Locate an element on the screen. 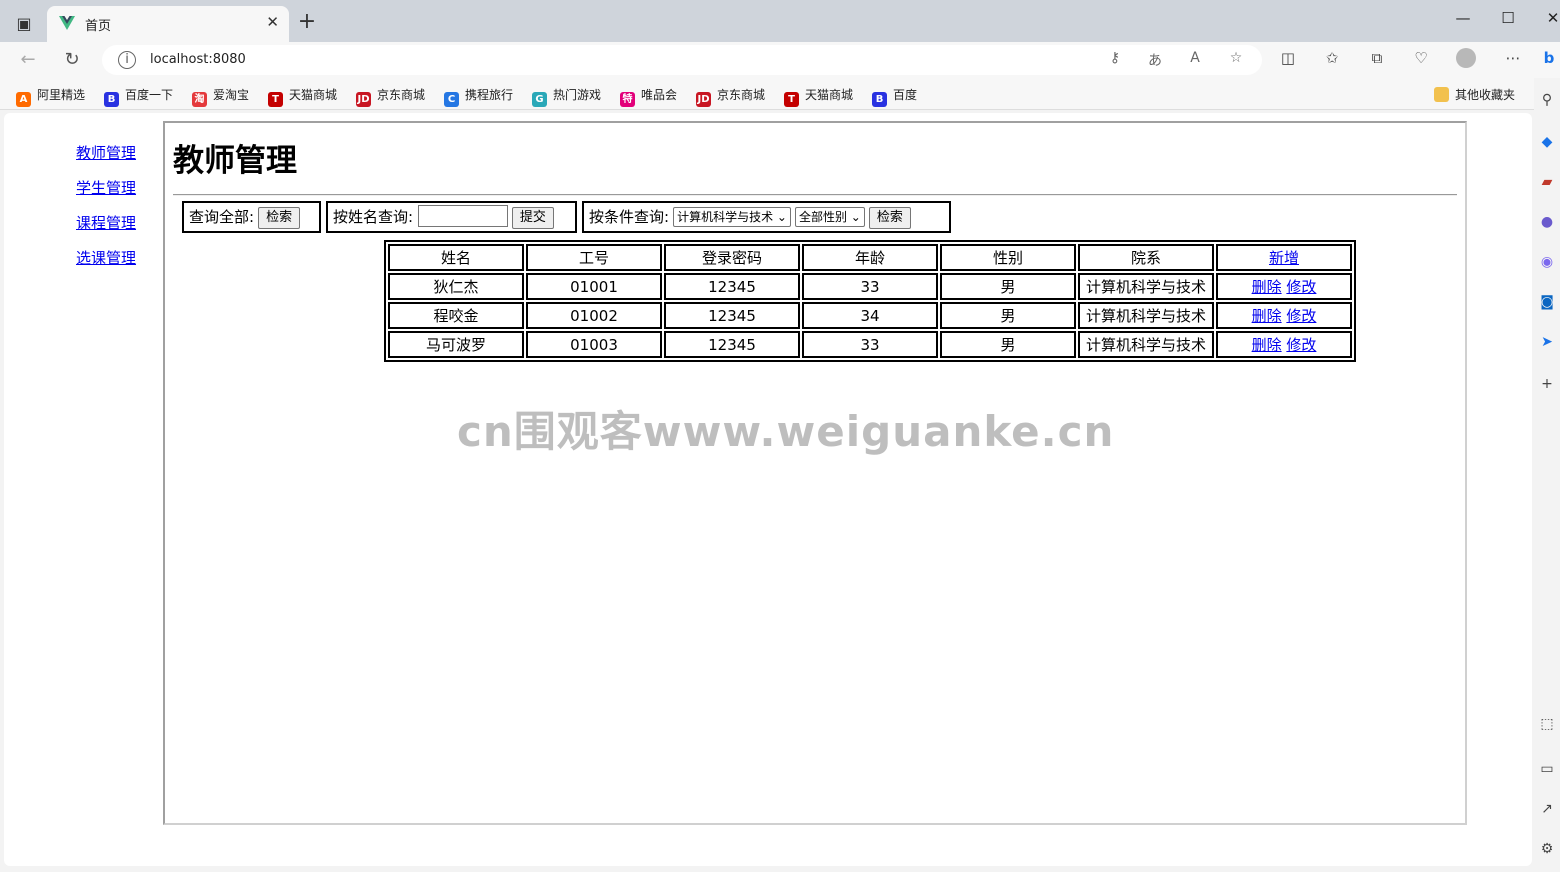 This screenshot has height=872, width=1560. other-bookmarks-label: 其他收藏夹 is located at coordinates (1485, 95).